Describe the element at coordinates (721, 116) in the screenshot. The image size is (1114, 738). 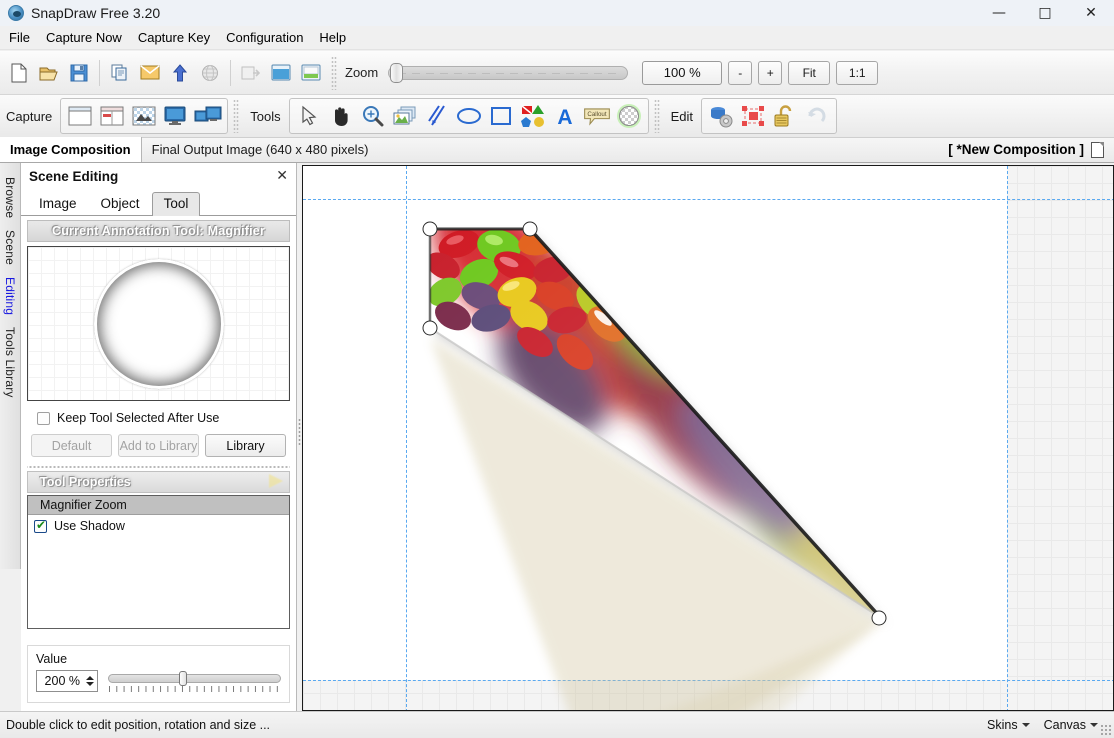
I see `object-settings-icon` at that location.